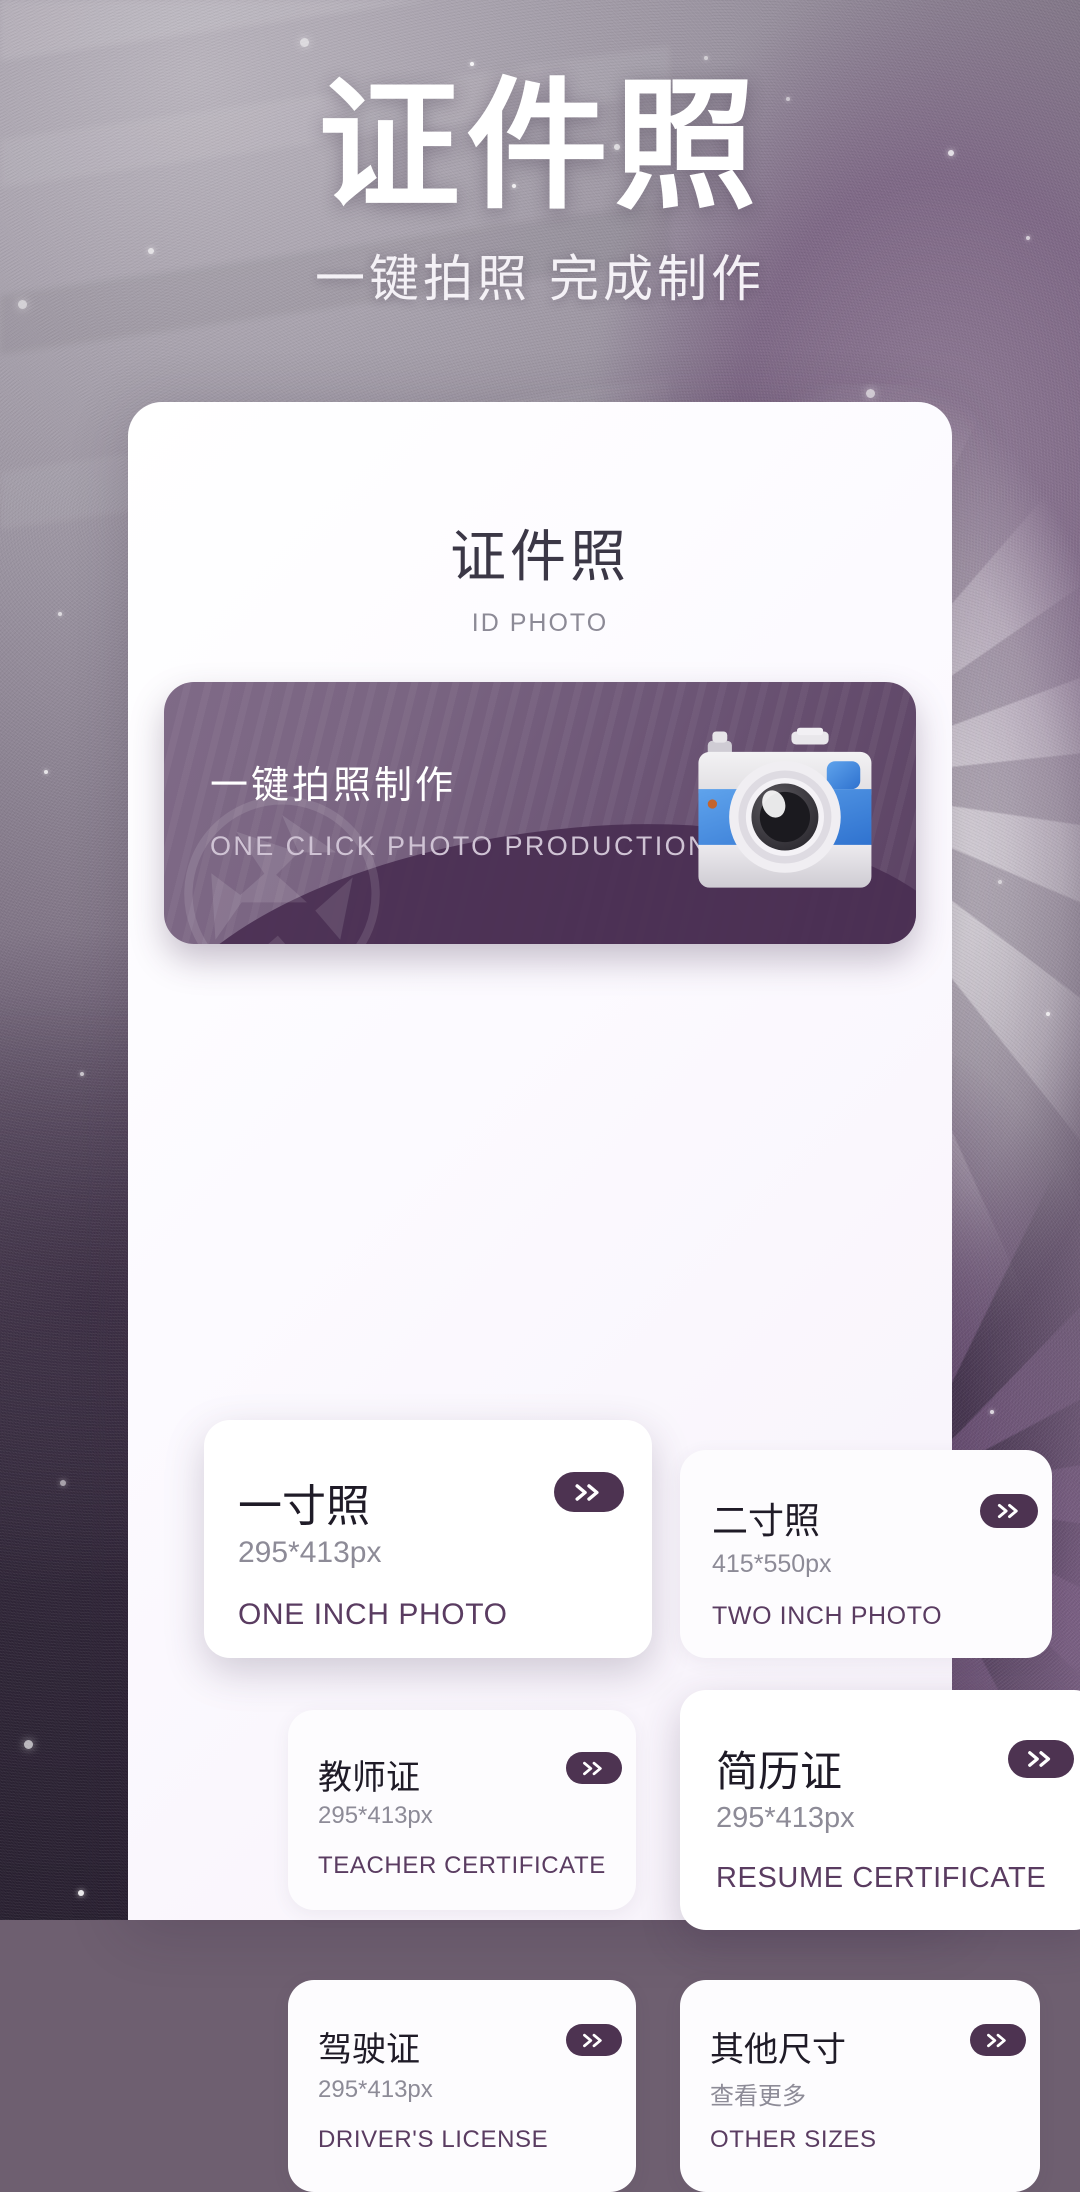 The image size is (1080, 2192). What do you see at coordinates (428, 1539) in the screenshot?
I see `photo-size-card-0: 一寸照 295*413px ONE INCH PHOTO` at bounding box center [428, 1539].